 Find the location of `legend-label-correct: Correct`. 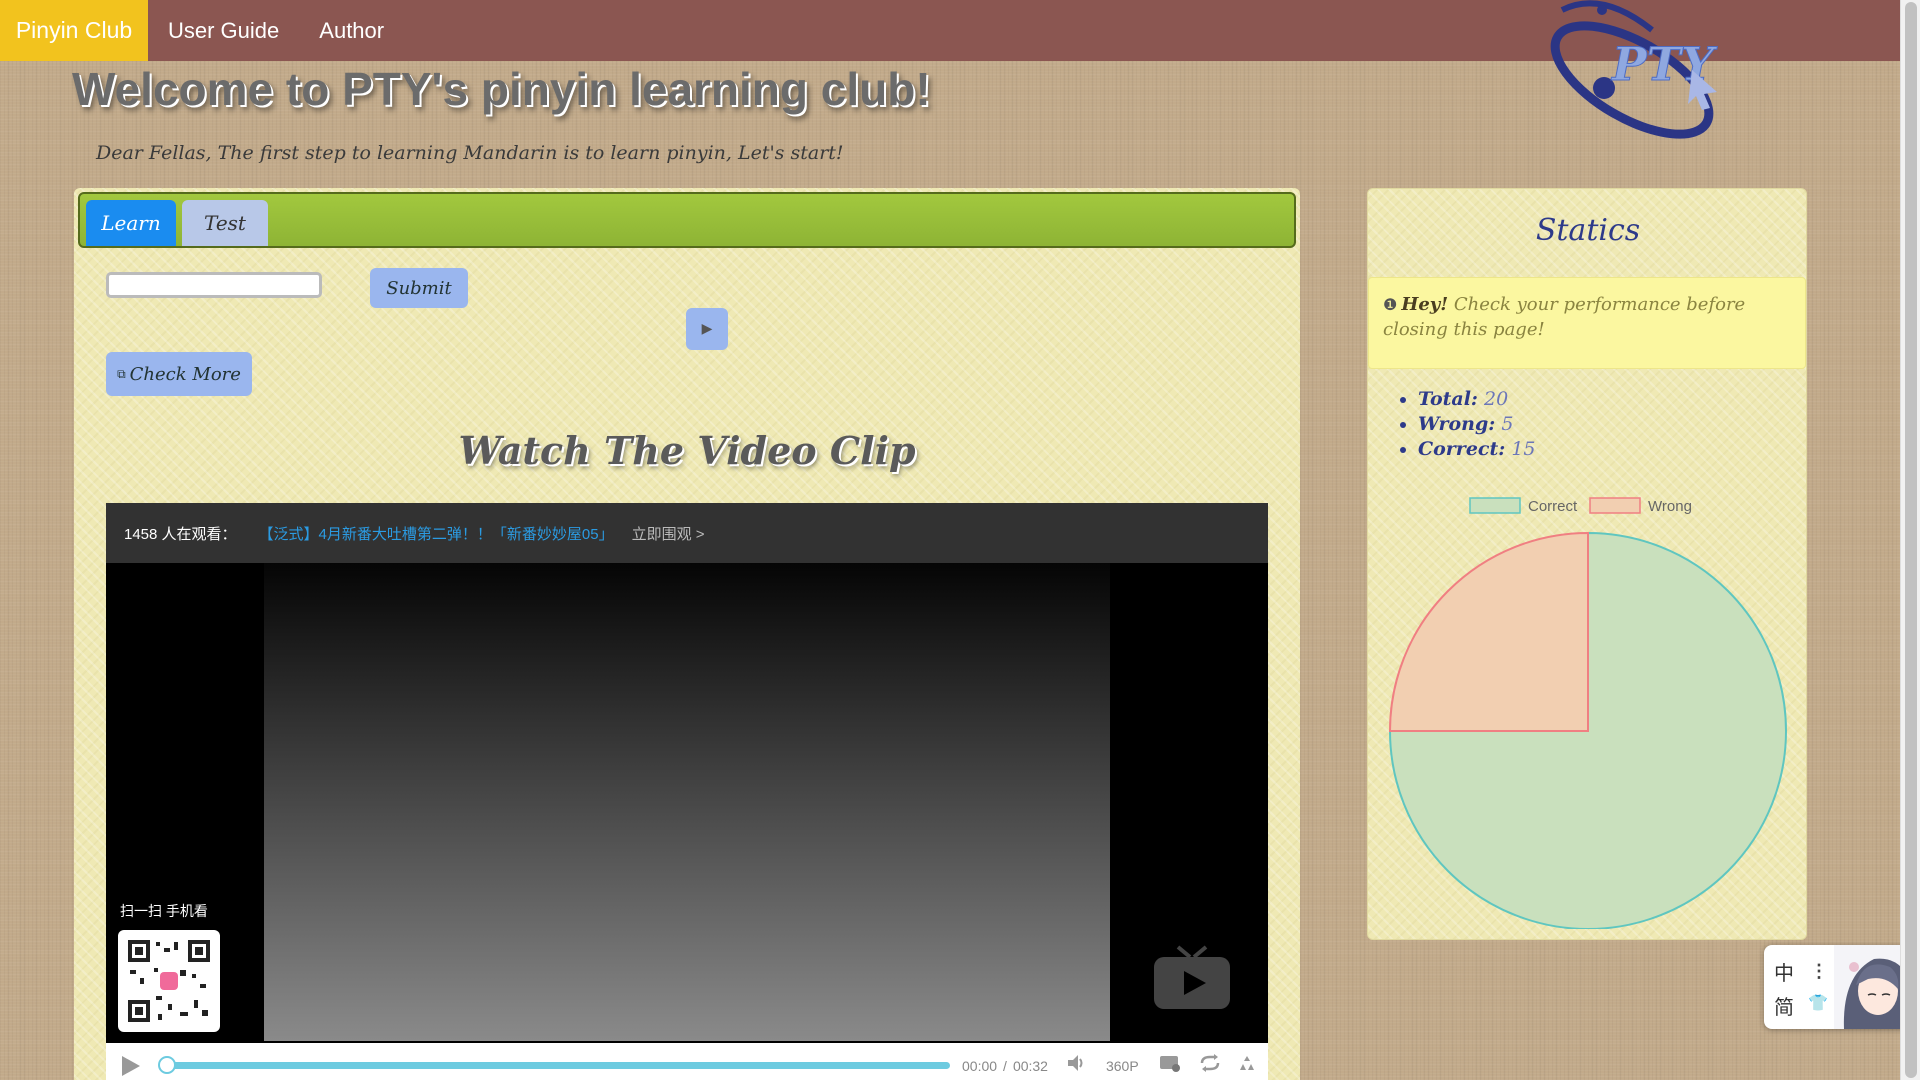

legend-label-correct: Correct is located at coordinates (1553, 506).